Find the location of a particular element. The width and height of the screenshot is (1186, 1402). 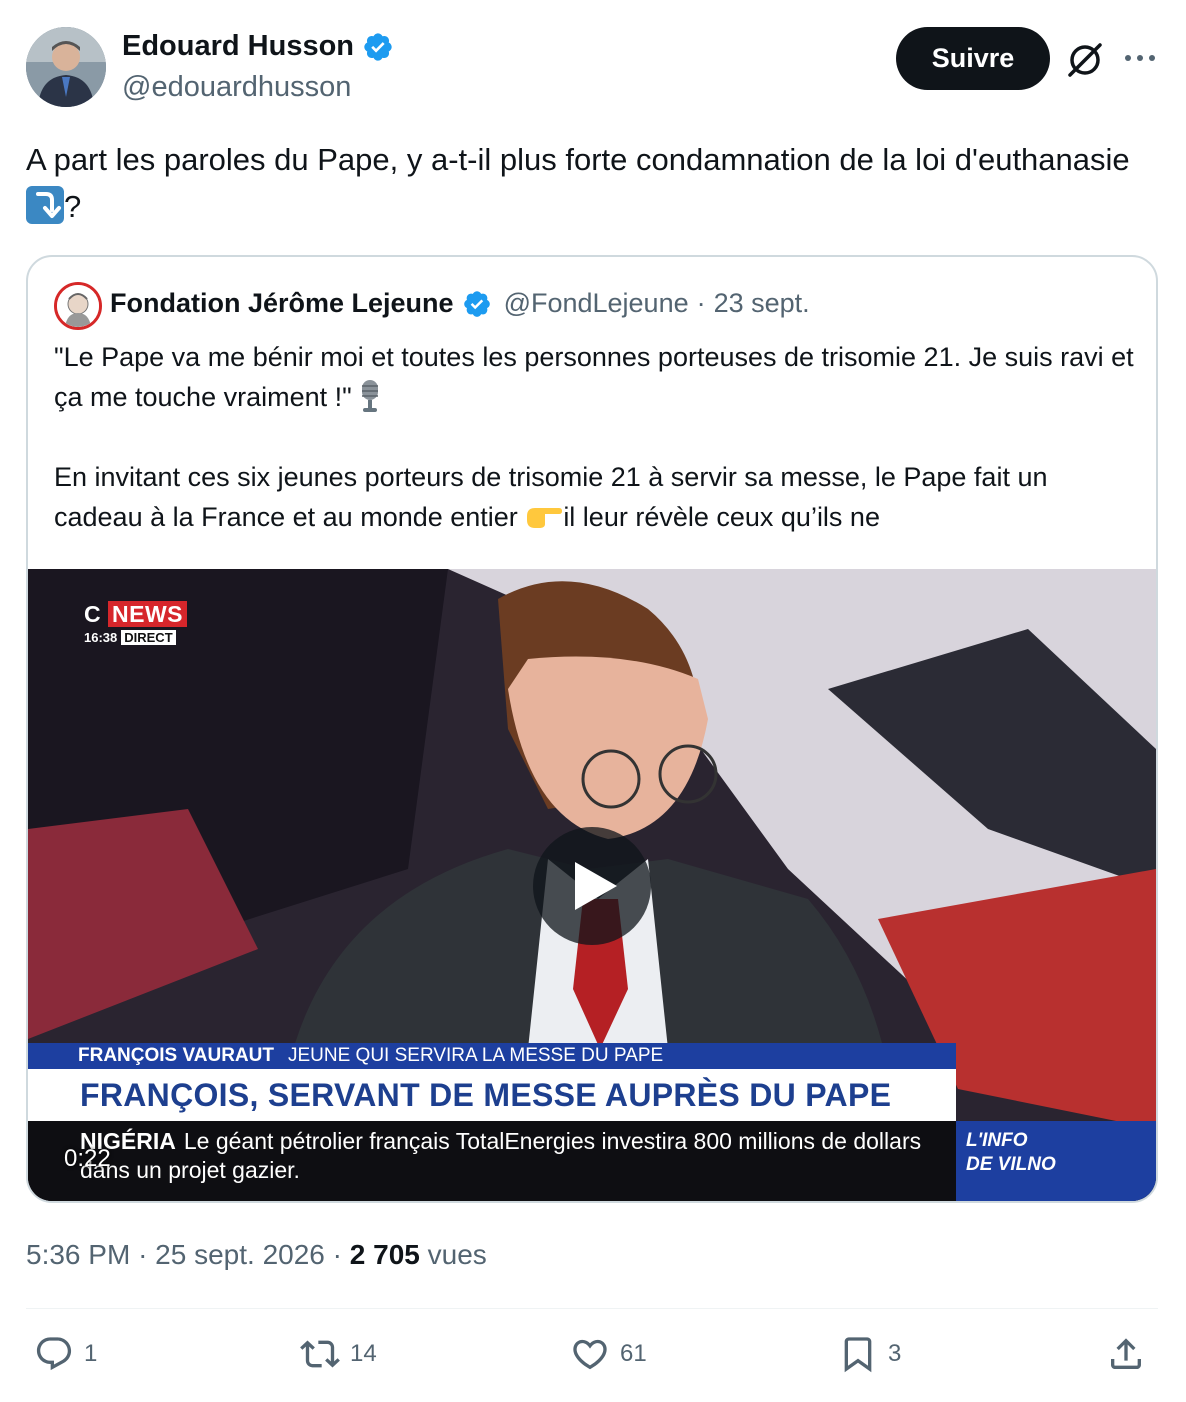

cnews-news: NEWS is located at coordinates (148, 614).